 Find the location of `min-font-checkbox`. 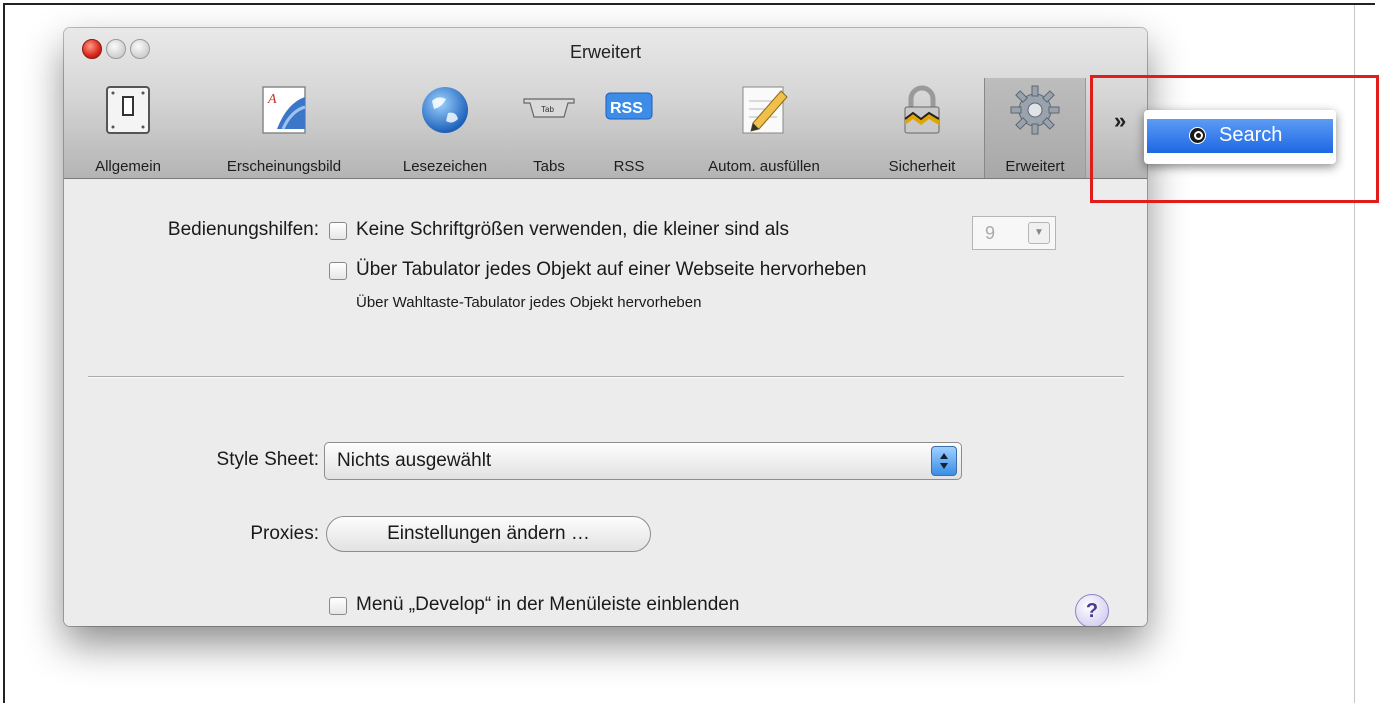

min-font-checkbox is located at coordinates (338, 231).